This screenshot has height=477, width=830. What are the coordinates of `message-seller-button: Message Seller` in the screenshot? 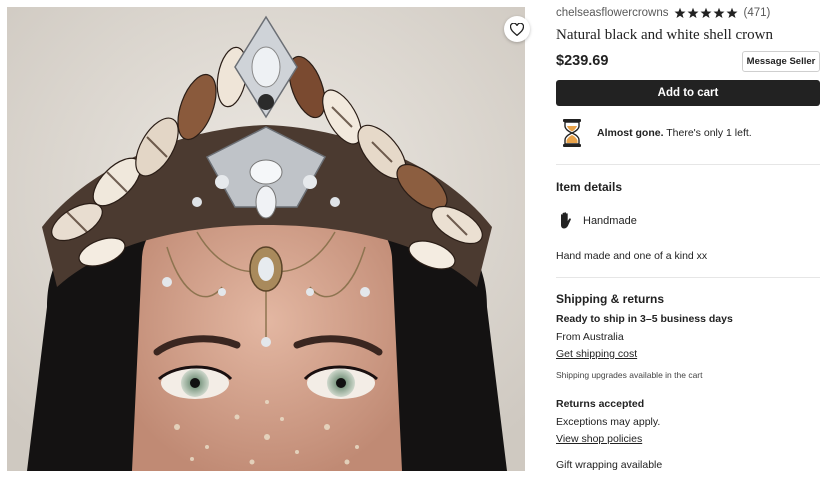 It's located at (781, 61).